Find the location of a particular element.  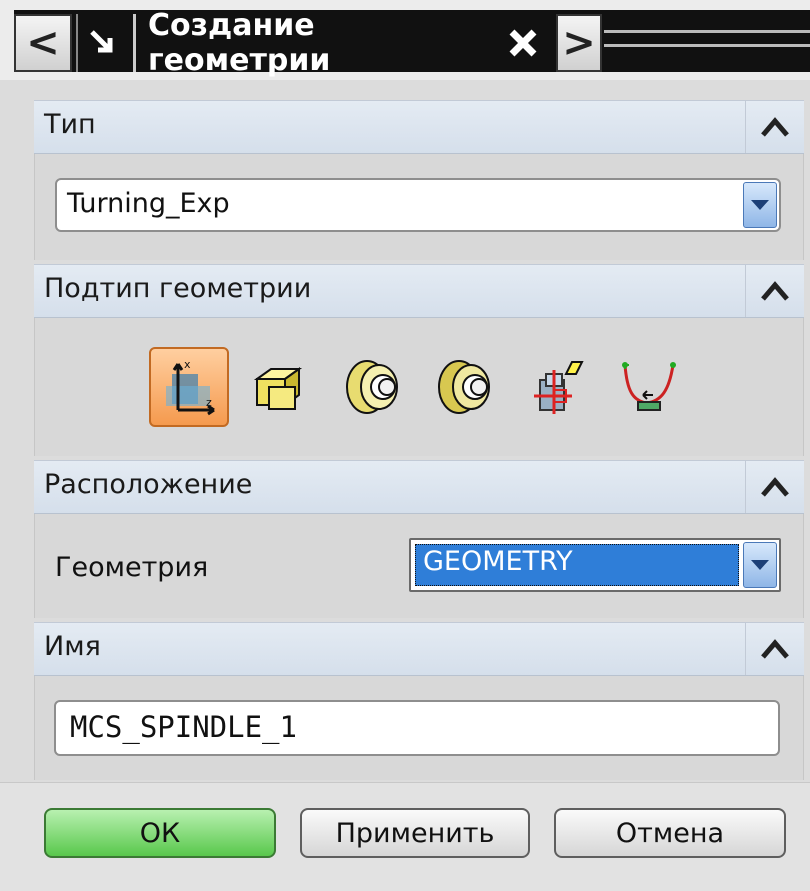

title-bar: < Создание геометрии > is located at coordinates (405, 40).